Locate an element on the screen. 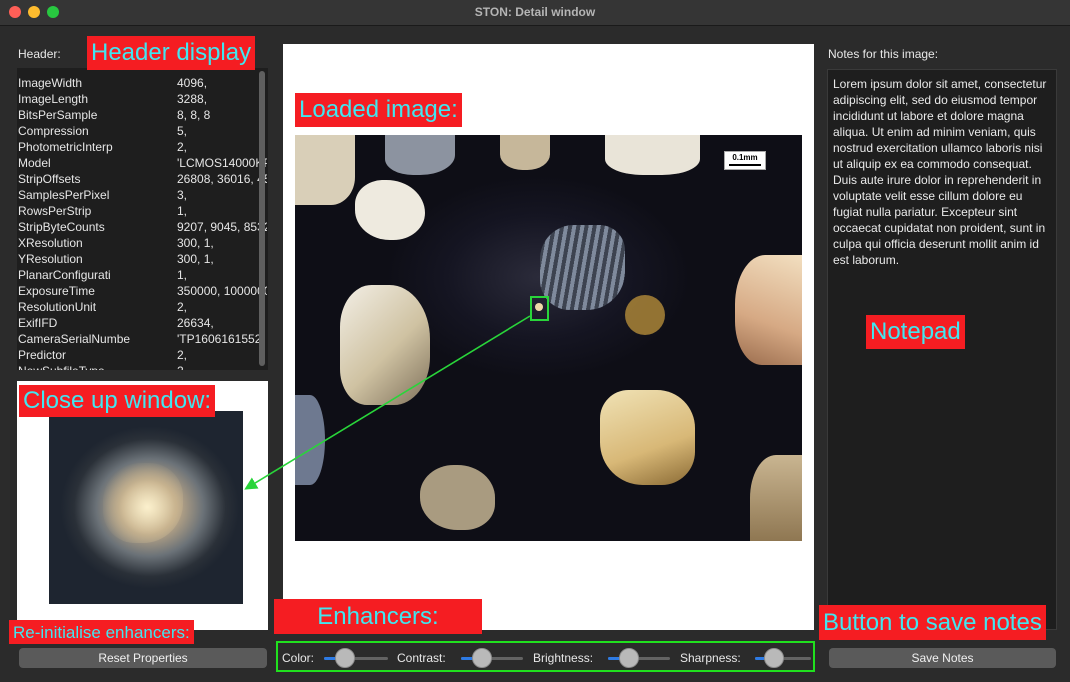 Image resolution: width=1070 pixels, height=682 pixels. header-row: Model 'LCMOS14000KPA' is located at coordinates (142, 163).